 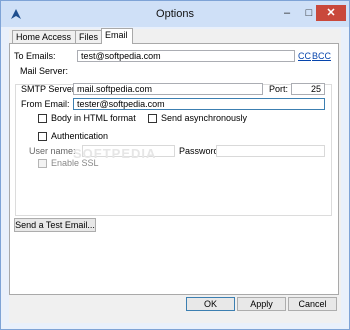 I want to click on authentication-label: Authentication, so click(x=80, y=136).